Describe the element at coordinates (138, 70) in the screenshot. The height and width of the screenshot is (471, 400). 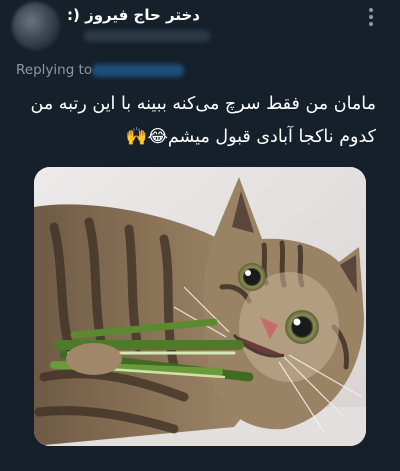
I see `replying-to-handle-blurred` at that location.